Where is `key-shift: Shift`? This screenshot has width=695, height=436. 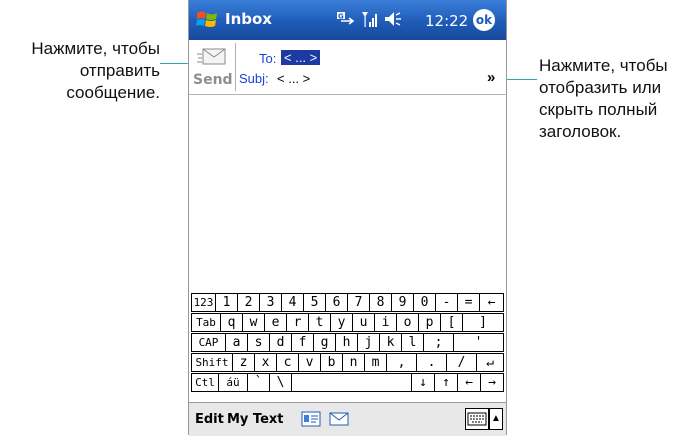
key-shift: Shift is located at coordinates (212, 362).